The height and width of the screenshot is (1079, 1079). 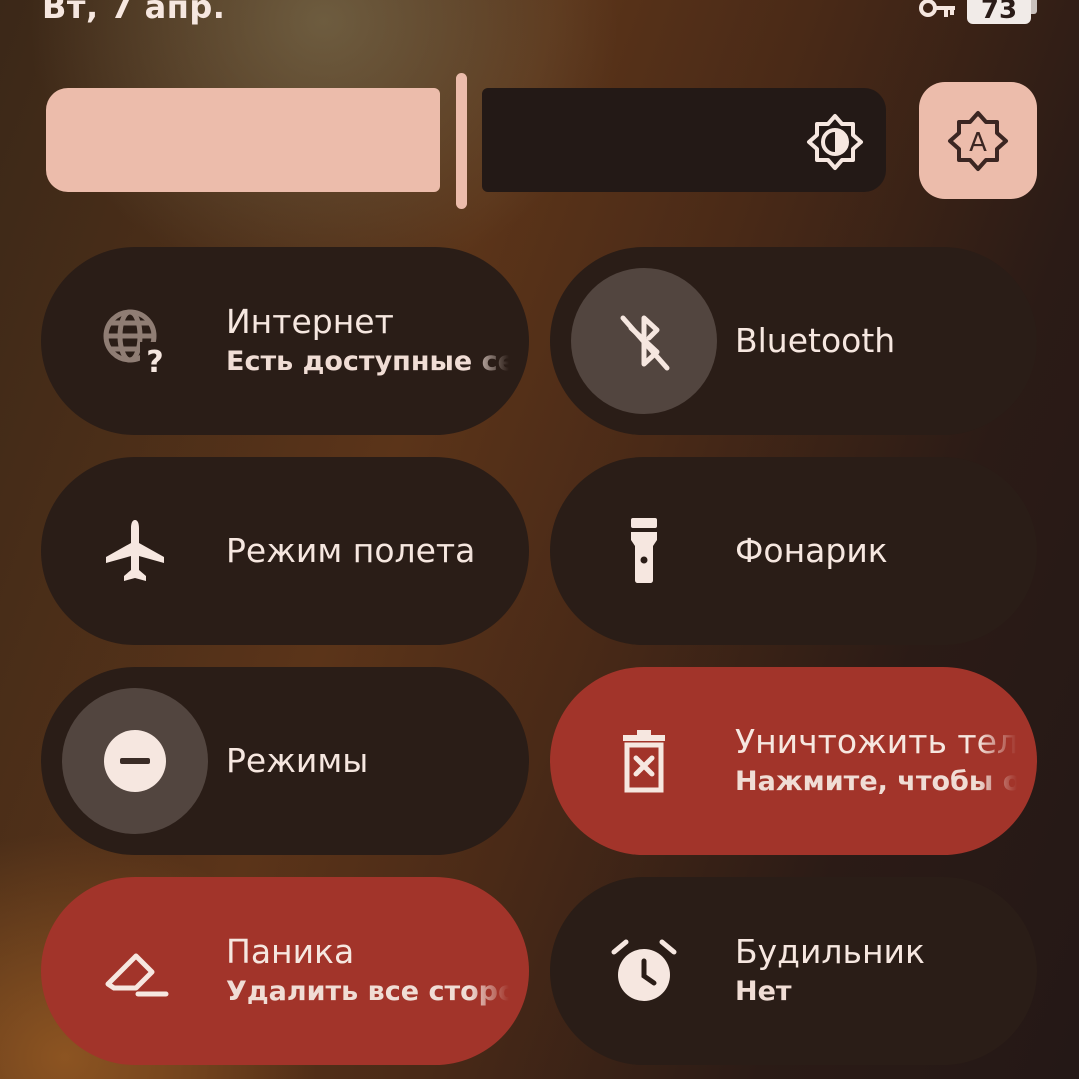 I want to click on tile-subtitle: Нет, so click(x=763, y=991).